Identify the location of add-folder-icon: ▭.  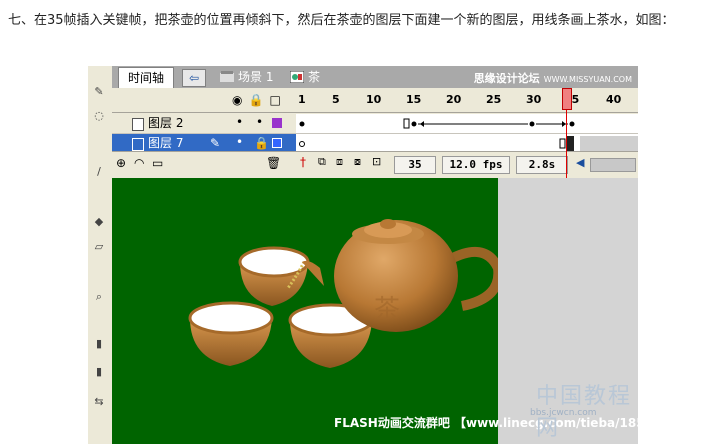
(157, 163).